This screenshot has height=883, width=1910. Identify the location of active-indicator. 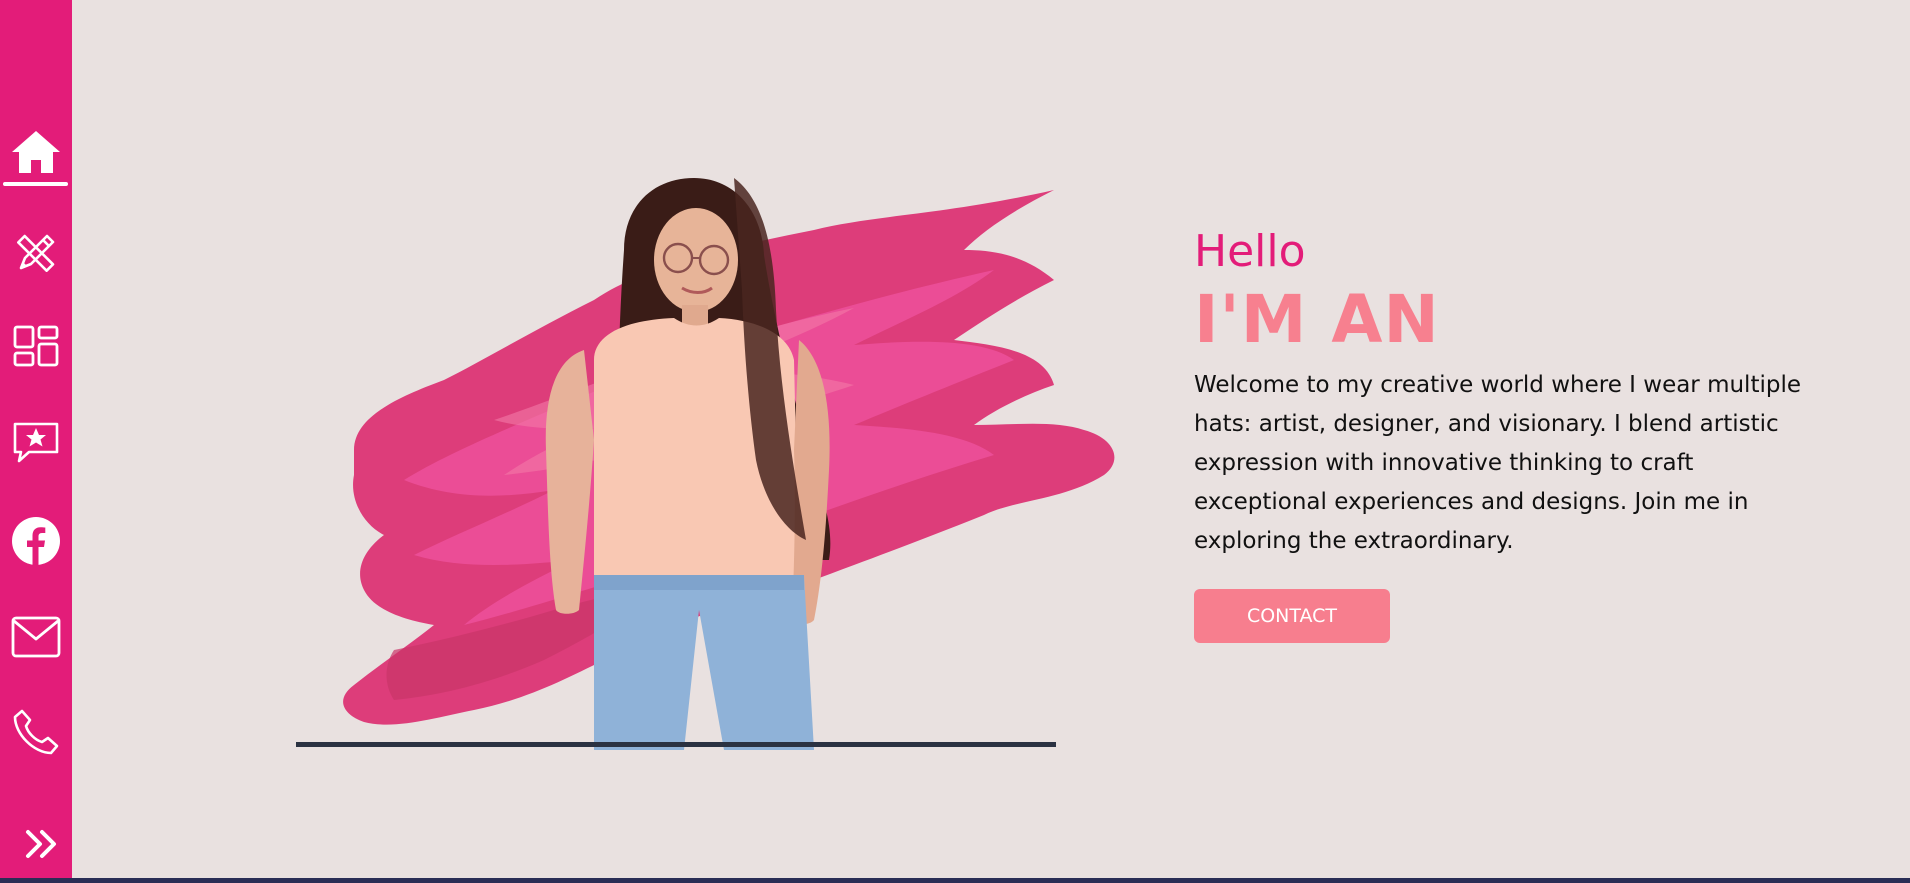
(35, 184).